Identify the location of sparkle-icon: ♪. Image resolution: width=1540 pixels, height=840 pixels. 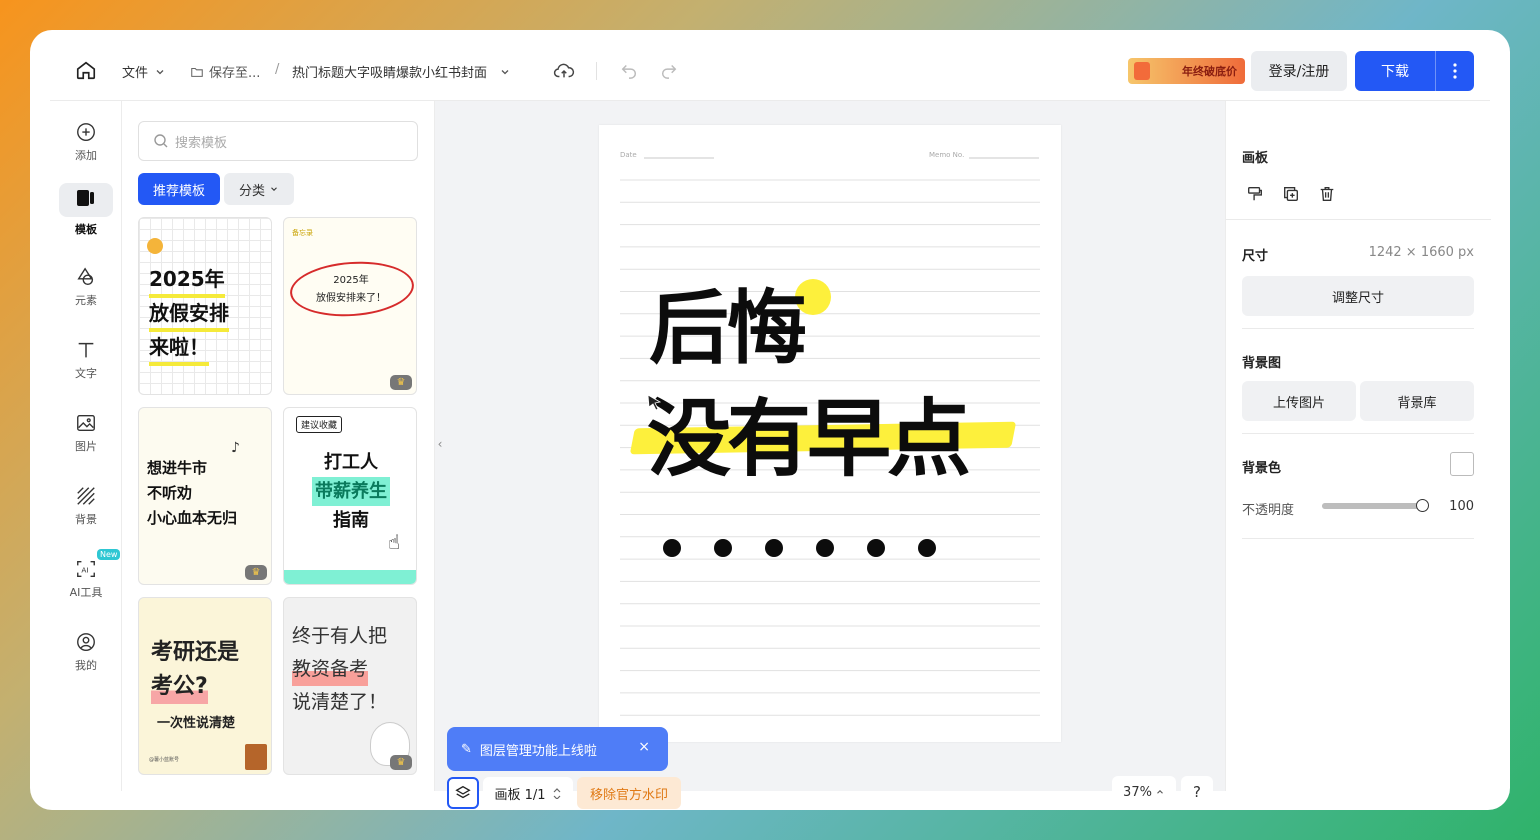
(235, 448).